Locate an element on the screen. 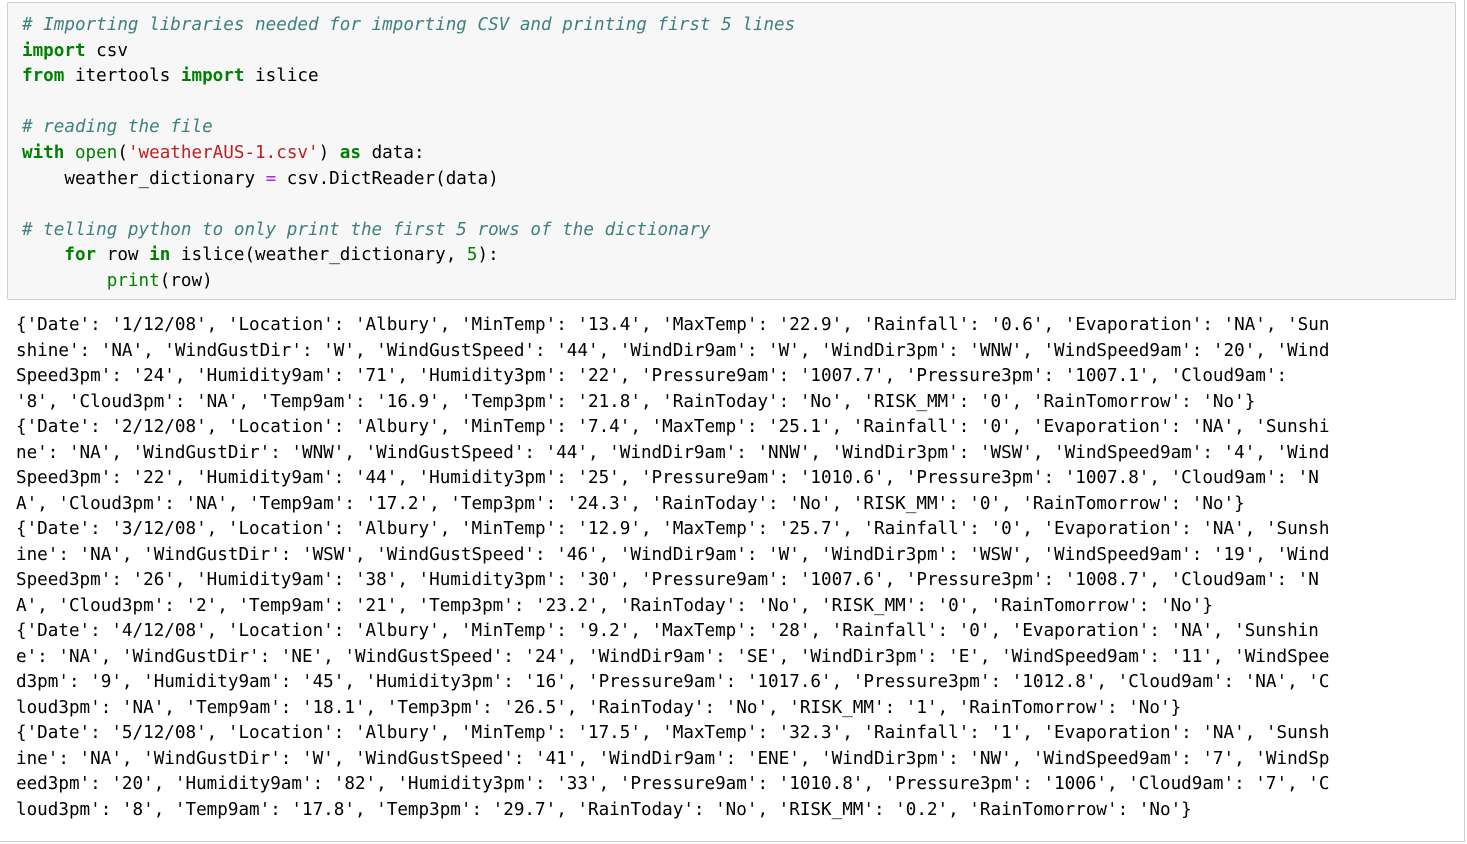  code-operator: = is located at coordinates (271, 178).